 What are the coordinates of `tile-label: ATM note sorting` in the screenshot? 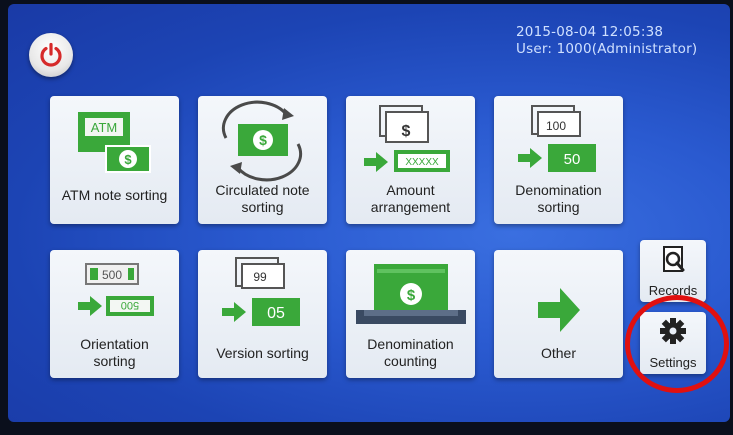 It's located at (114, 195).